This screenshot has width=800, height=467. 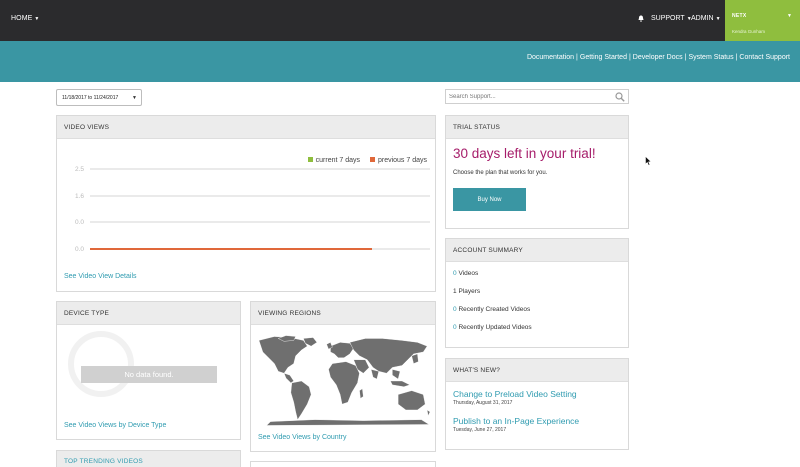 I want to click on y-tick-label: 1.6, so click(x=79, y=196).